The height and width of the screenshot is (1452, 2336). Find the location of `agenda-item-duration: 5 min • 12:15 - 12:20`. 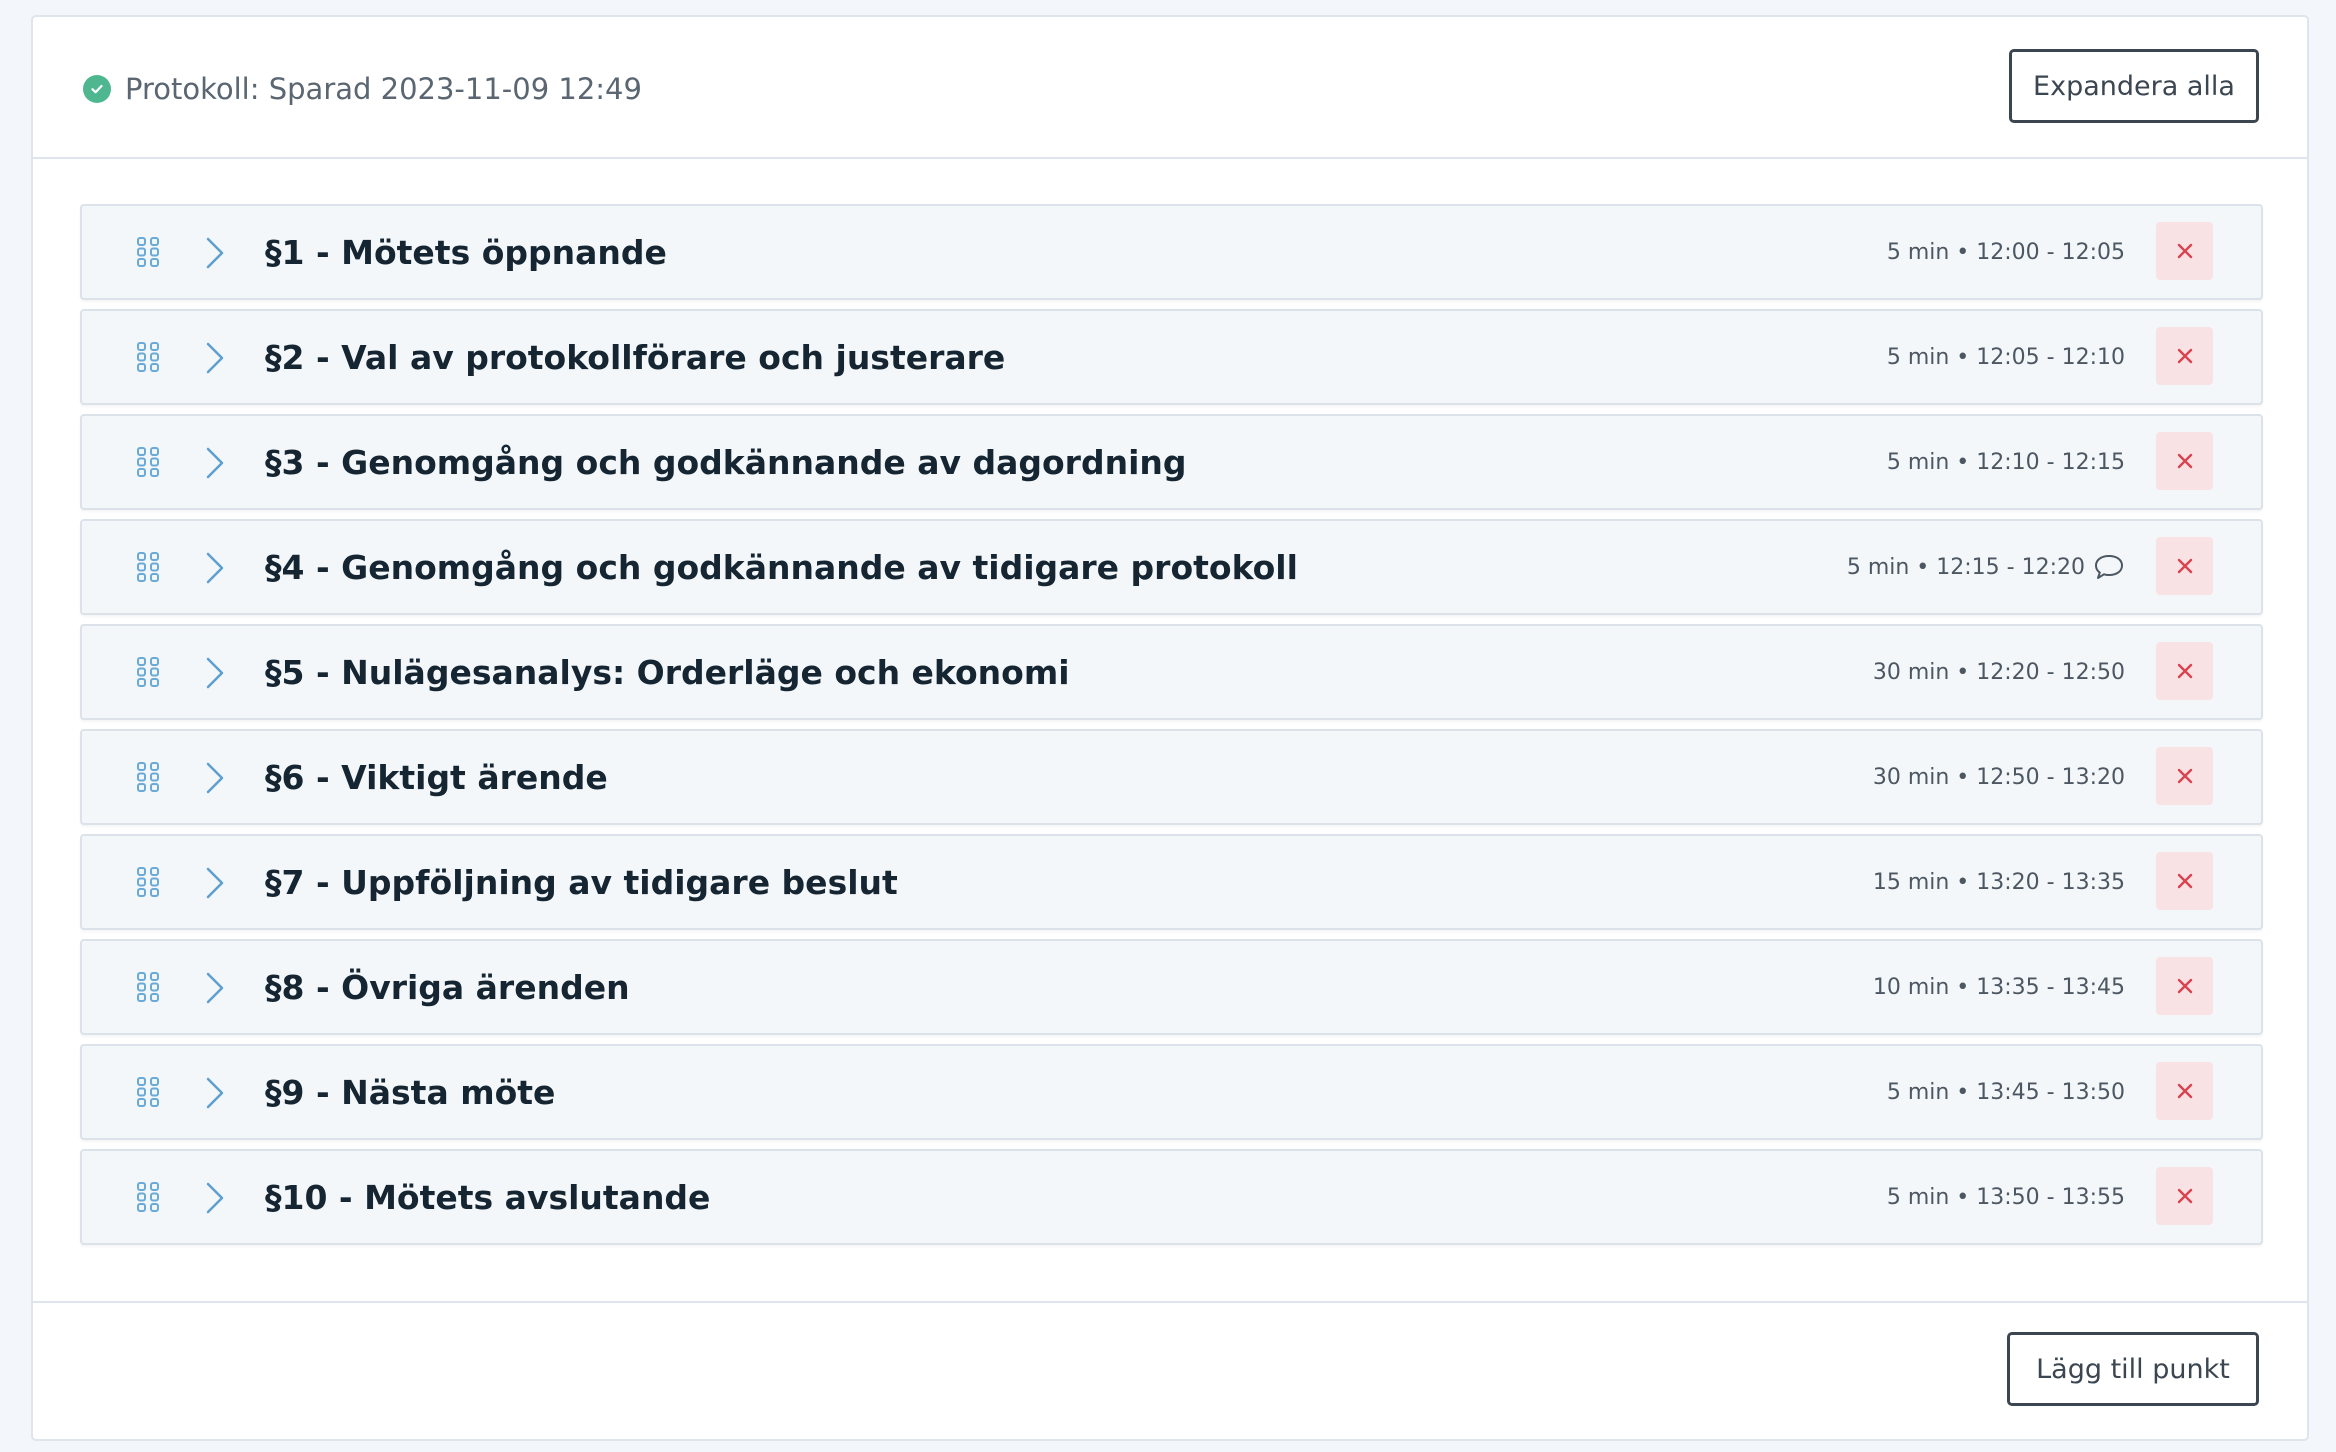

agenda-item-duration: 5 min • 12:15 - 12:20 is located at coordinates (1986, 567).